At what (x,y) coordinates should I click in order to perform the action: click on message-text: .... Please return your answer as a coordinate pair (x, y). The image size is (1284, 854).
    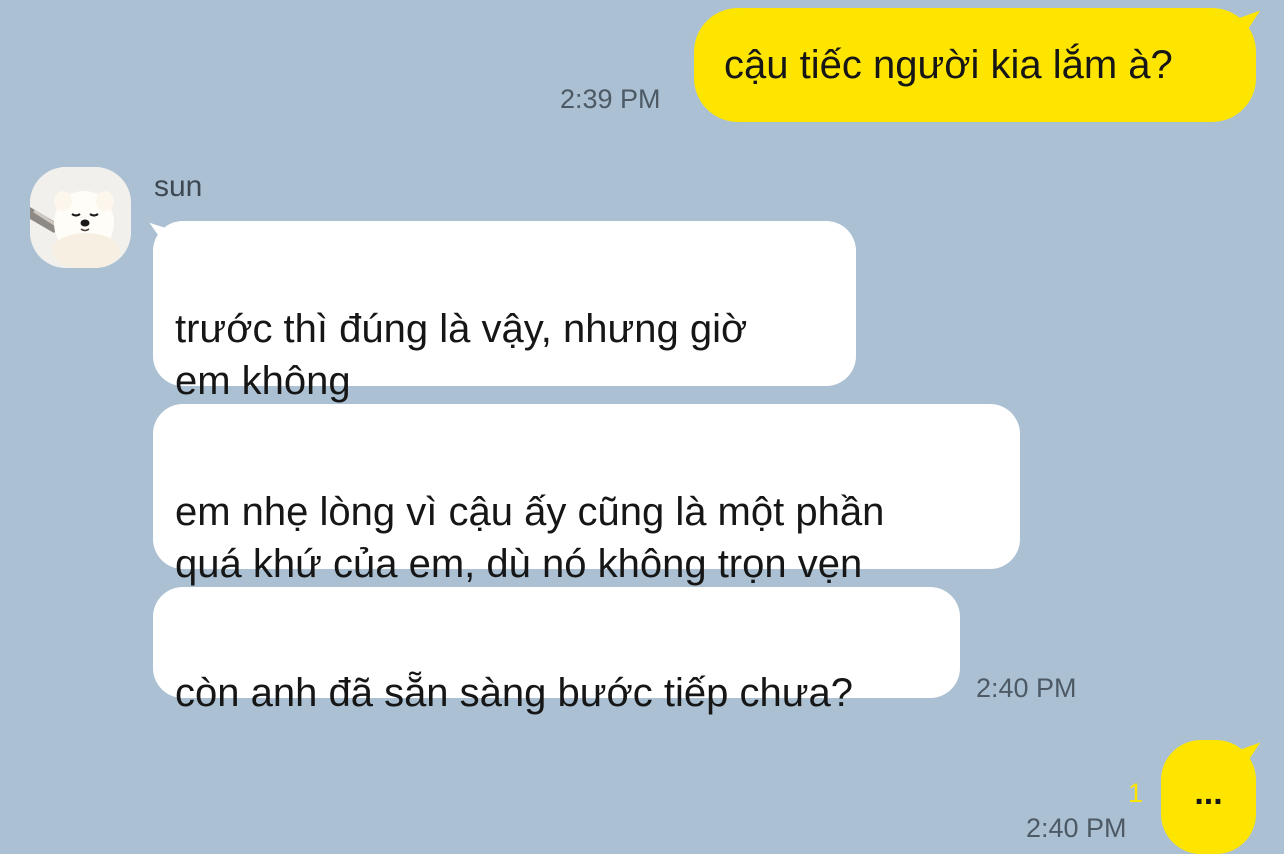
    Looking at the image, I should click on (1208, 793).